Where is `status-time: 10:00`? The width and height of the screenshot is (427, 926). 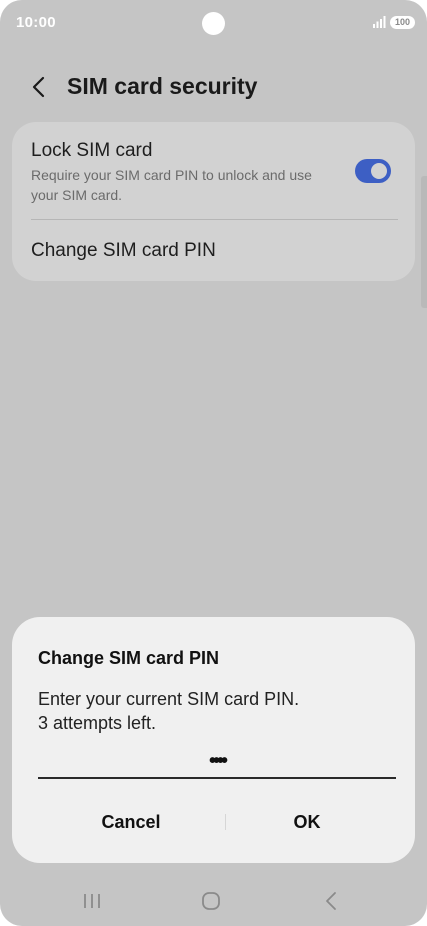
status-time: 10:00 is located at coordinates (36, 22).